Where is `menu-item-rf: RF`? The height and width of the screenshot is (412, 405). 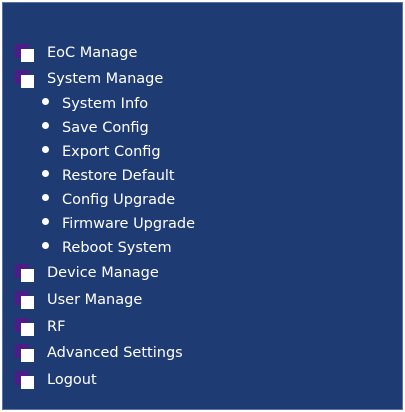
menu-item-rf: RF is located at coordinates (40, 327).